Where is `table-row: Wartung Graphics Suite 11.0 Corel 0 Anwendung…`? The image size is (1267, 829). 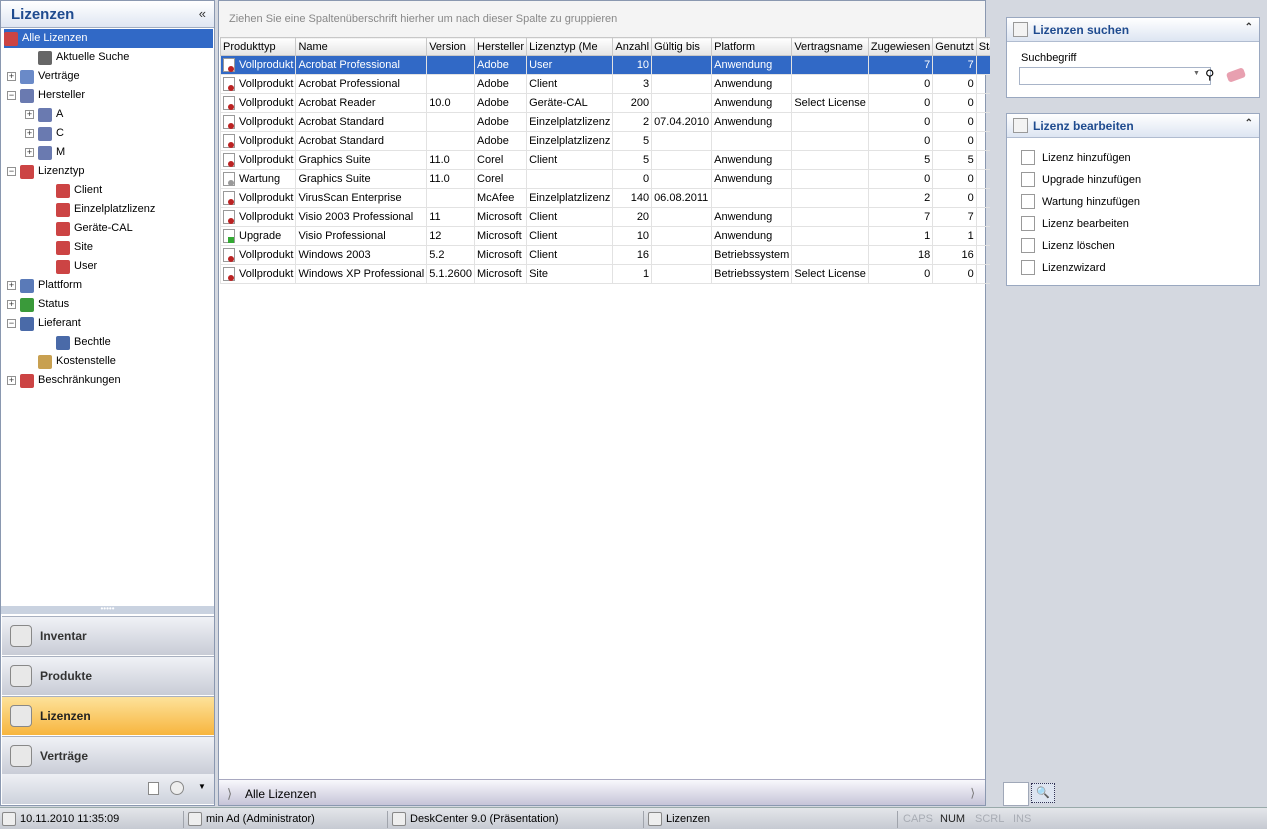 table-row: Wartung Graphics Suite 11.0 Corel 0 Anwendung… is located at coordinates (616, 179).